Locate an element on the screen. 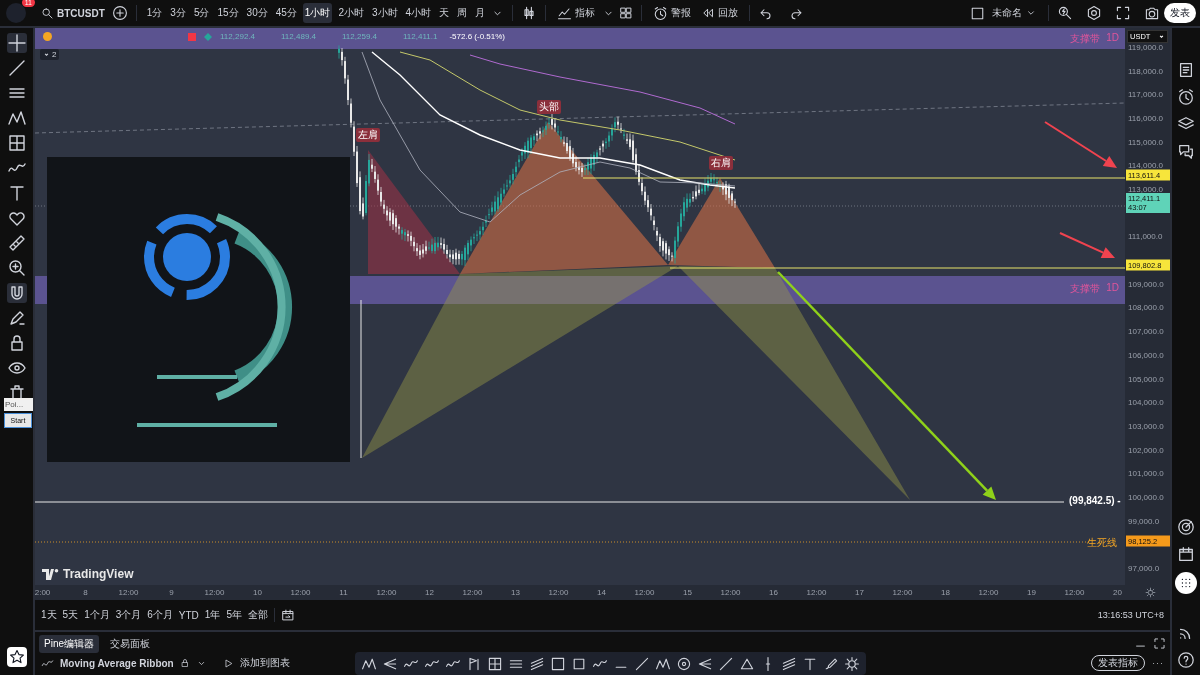 The image size is (1200, 675). range-button: 3个月 is located at coordinates (128, 615).